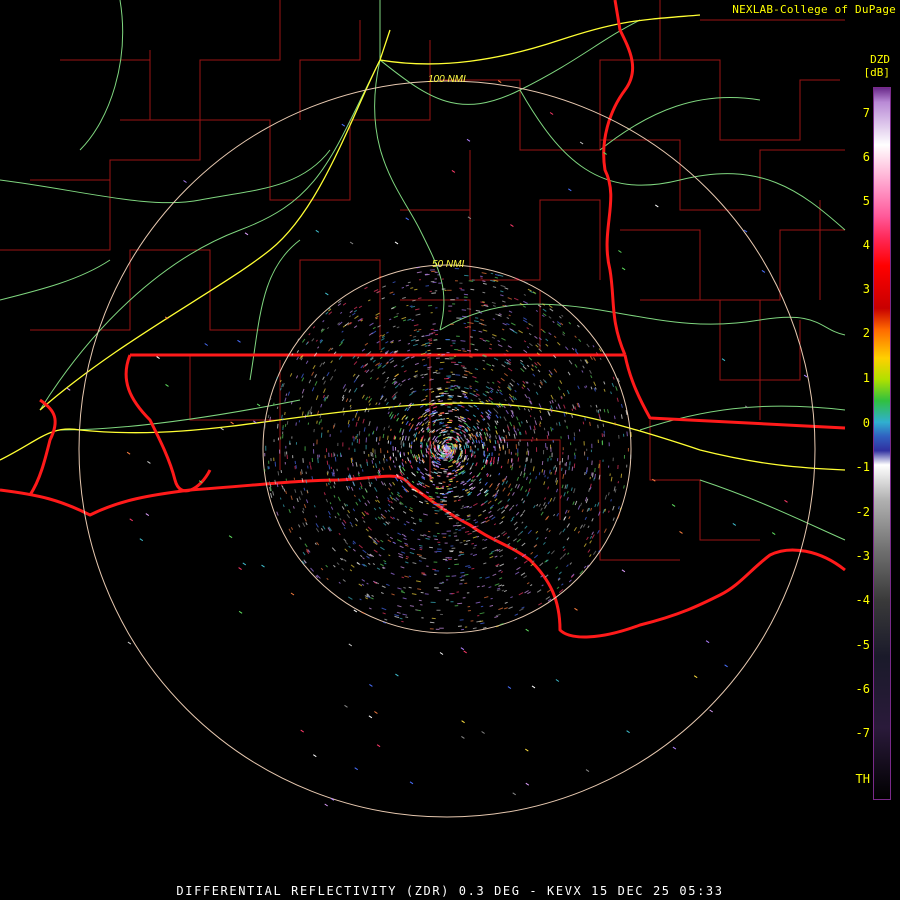 The image size is (900, 900). Describe the element at coordinates (862, 733) in the screenshot. I see `tick-label: -7` at that location.